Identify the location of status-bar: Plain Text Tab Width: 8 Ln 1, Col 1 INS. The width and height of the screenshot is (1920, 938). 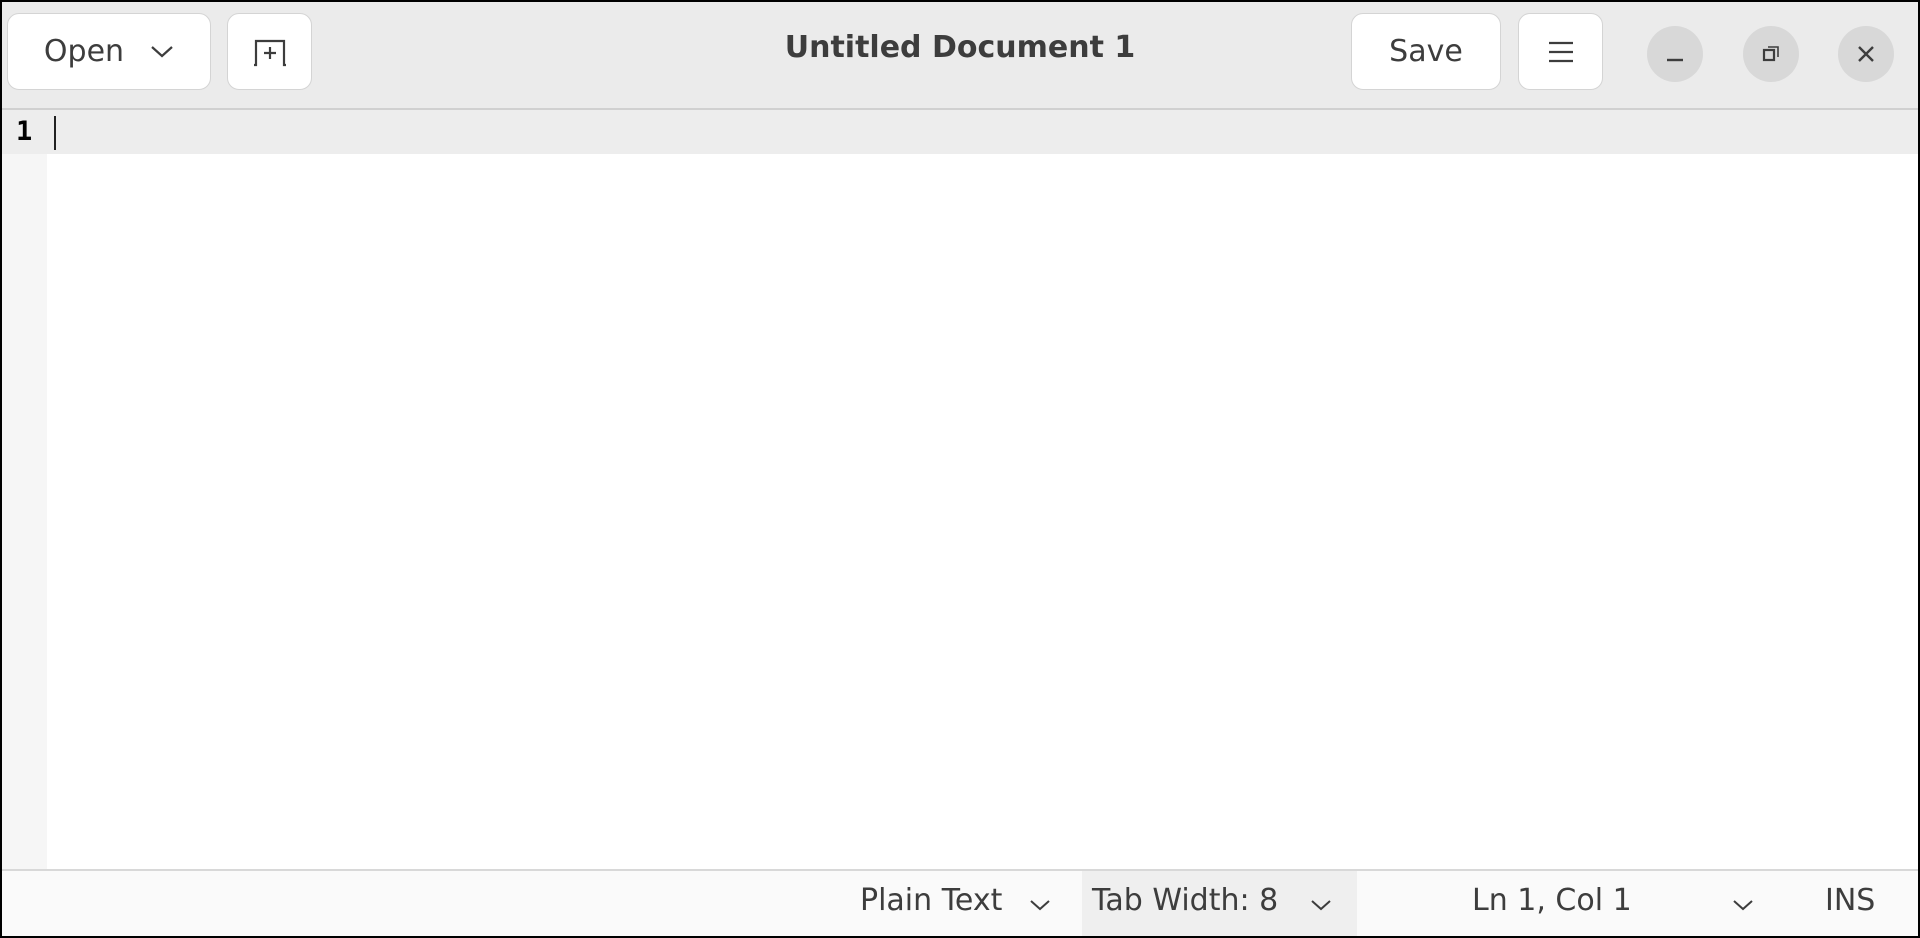
(960, 902).